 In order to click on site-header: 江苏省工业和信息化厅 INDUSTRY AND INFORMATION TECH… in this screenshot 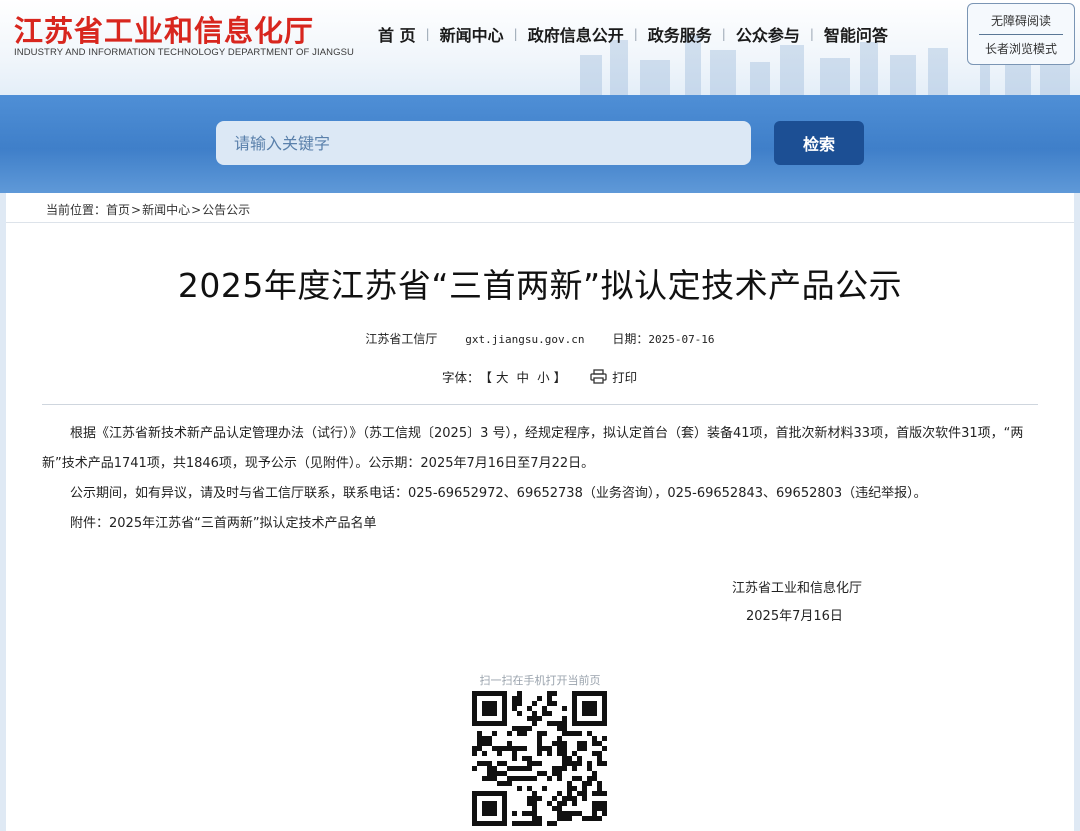, I will do `click(540, 47)`.